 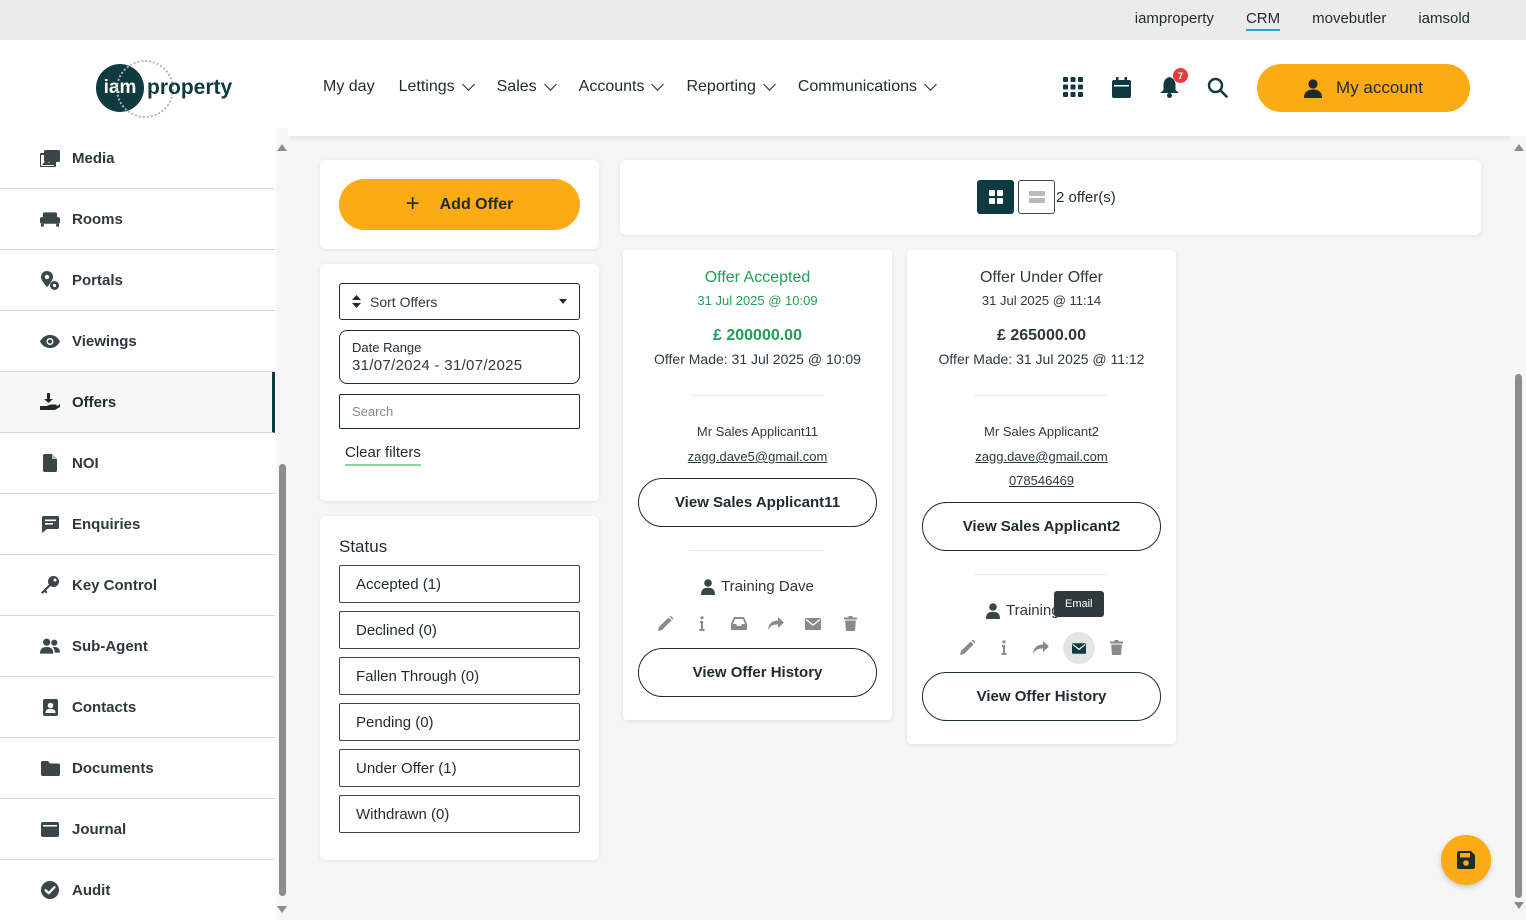 What do you see at coordinates (1263, 20) in the screenshot?
I see `product-link-crm: CRM` at bounding box center [1263, 20].